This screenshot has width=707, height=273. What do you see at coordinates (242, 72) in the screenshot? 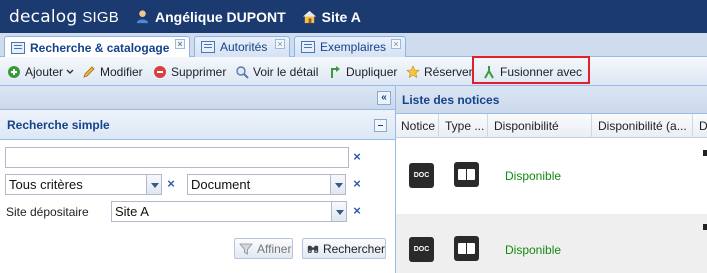
I see `magnifier-icon` at bounding box center [242, 72].